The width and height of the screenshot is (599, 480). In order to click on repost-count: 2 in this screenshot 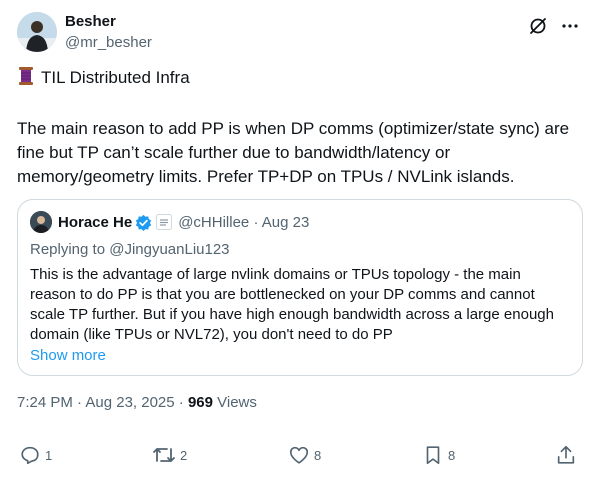, I will do `click(184, 455)`.